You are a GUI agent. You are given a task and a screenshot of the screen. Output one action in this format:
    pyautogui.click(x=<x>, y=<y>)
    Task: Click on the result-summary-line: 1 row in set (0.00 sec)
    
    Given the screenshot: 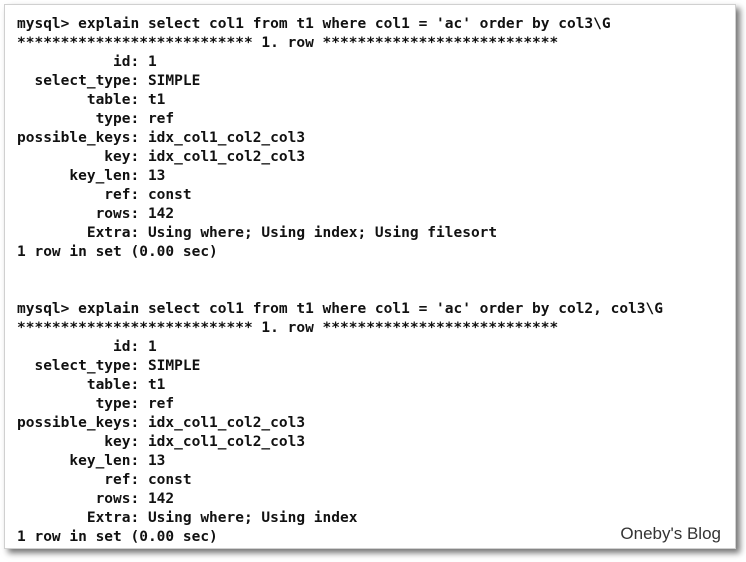 What is the action you would take?
    pyautogui.click(x=117, y=252)
    